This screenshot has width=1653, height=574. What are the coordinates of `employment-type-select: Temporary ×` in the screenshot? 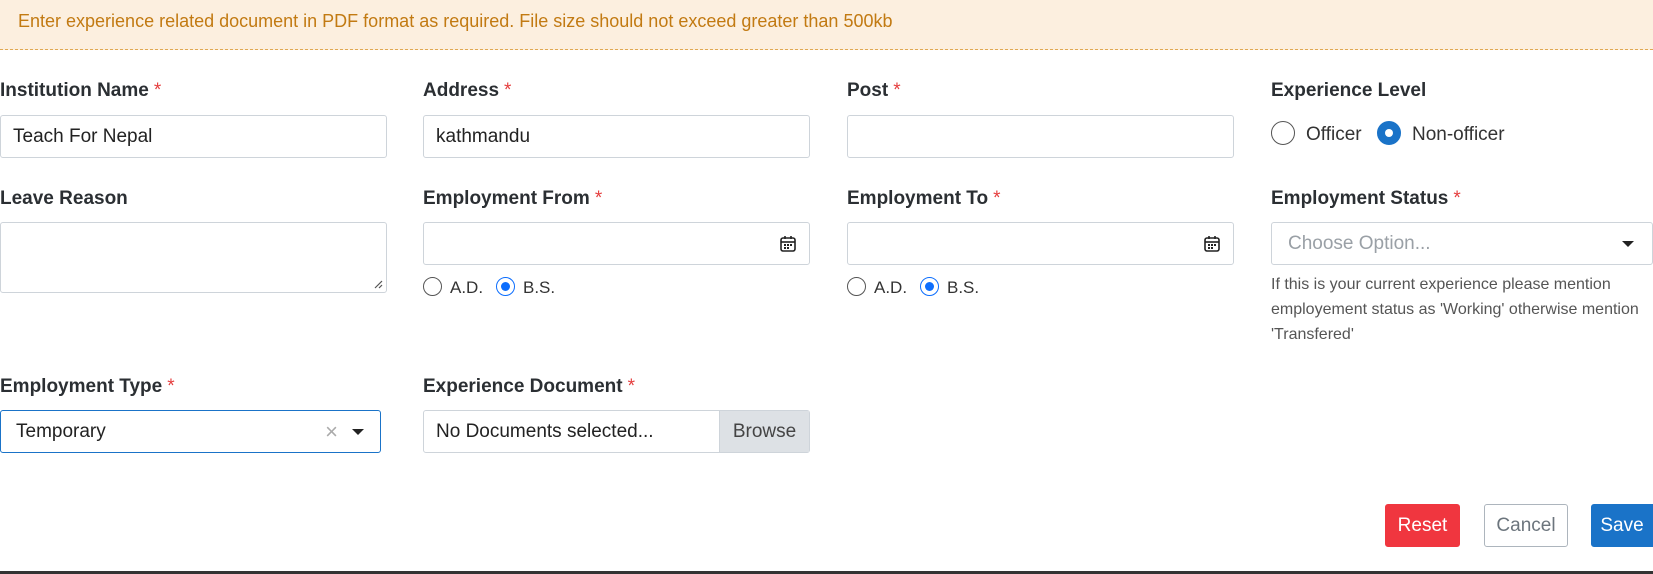 It's located at (190, 431).